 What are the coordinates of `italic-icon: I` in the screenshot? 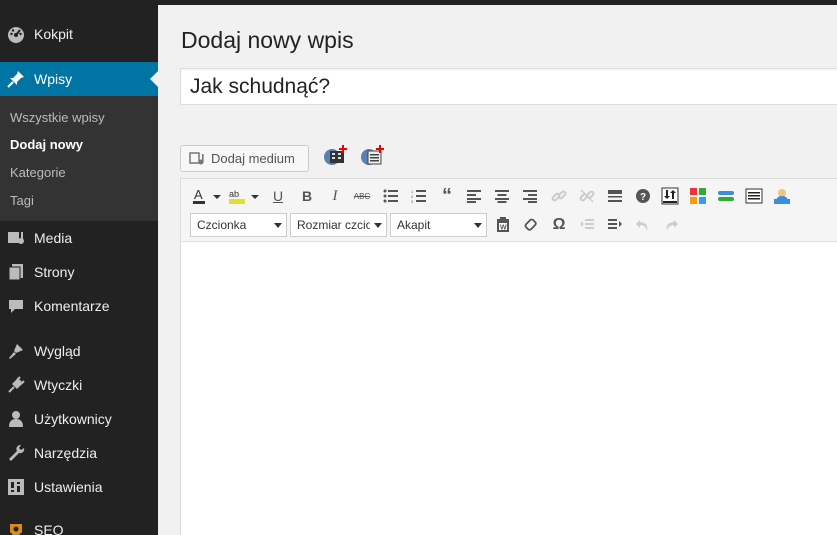 It's located at (335, 195).